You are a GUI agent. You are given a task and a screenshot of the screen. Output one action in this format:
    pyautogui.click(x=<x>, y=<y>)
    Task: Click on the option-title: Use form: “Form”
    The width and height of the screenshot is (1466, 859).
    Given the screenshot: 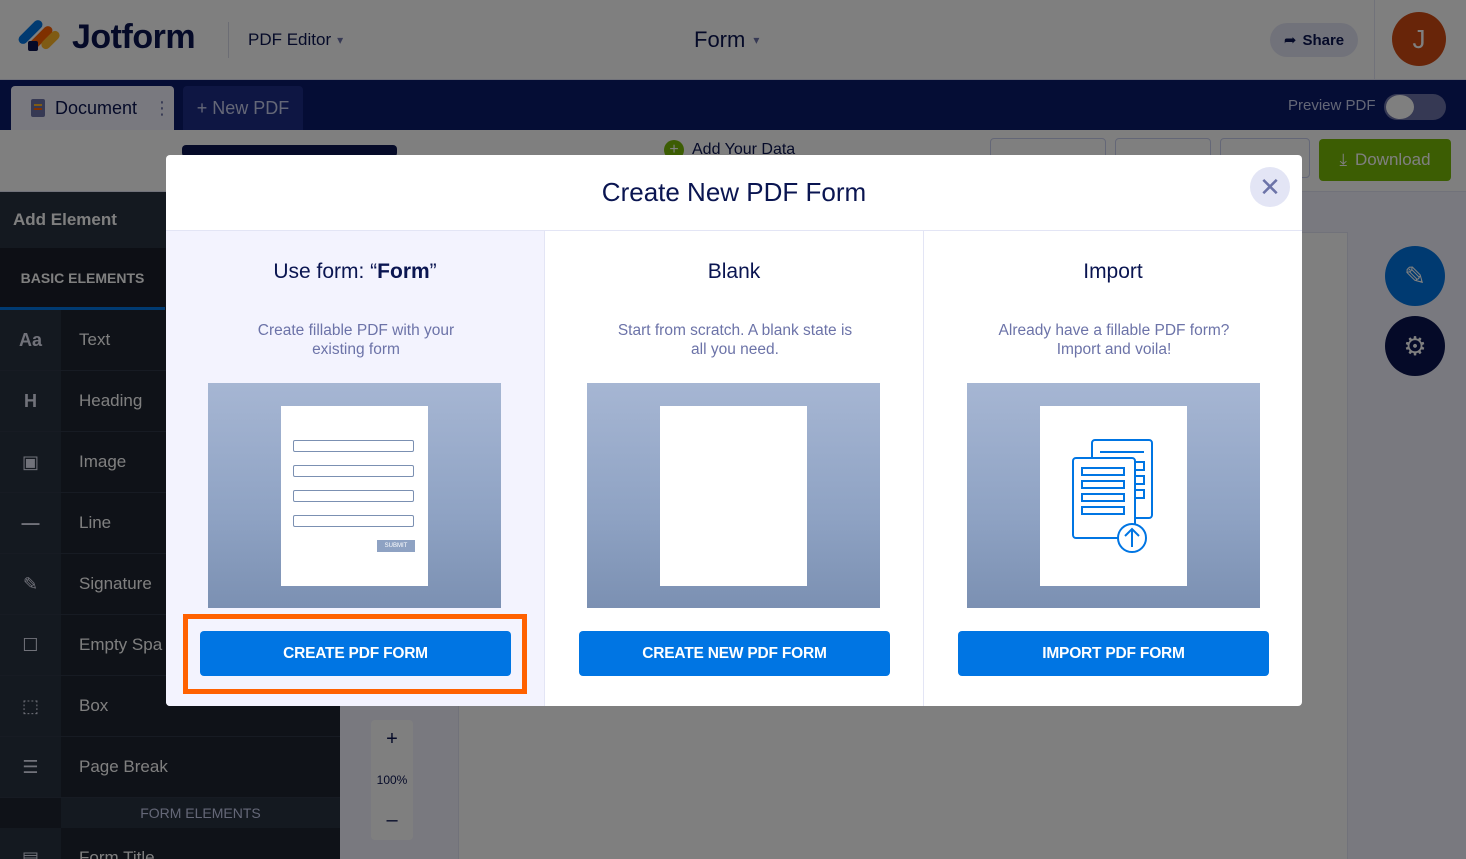 What is the action you would take?
    pyautogui.click(x=355, y=272)
    